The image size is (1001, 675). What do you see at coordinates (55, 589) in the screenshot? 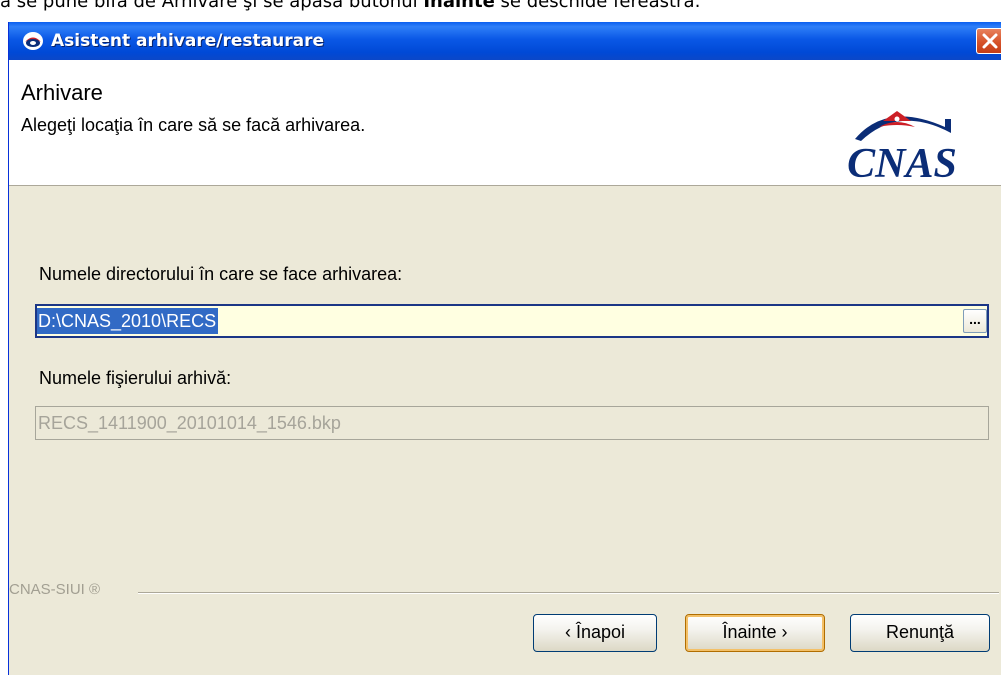
I see `footer-brand: CNAS-SIUI ®` at bounding box center [55, 589].